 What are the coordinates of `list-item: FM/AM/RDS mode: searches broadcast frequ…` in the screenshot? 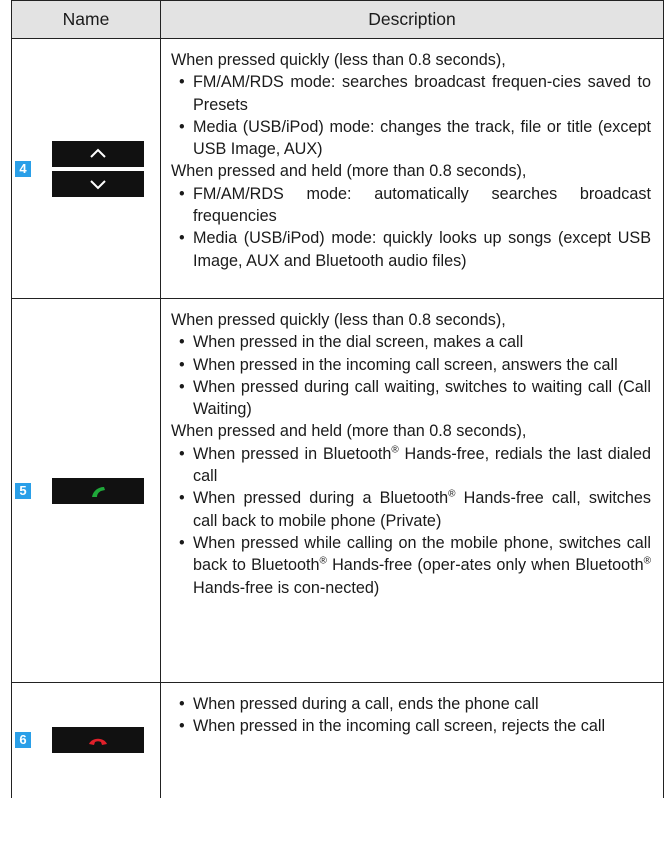 It's located at (411, 93).